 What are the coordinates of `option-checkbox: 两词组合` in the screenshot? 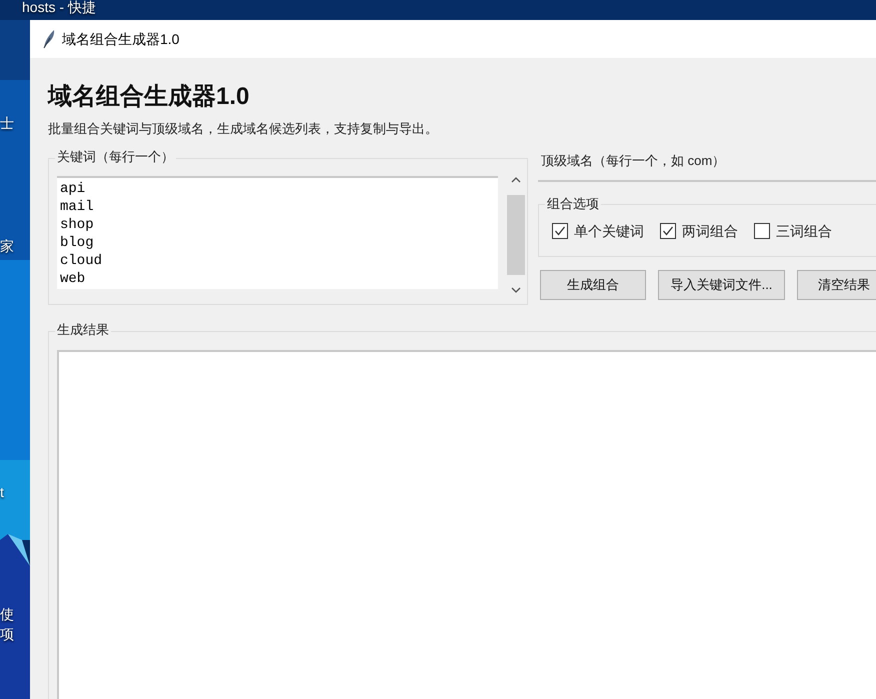 It's located at (699, 231).